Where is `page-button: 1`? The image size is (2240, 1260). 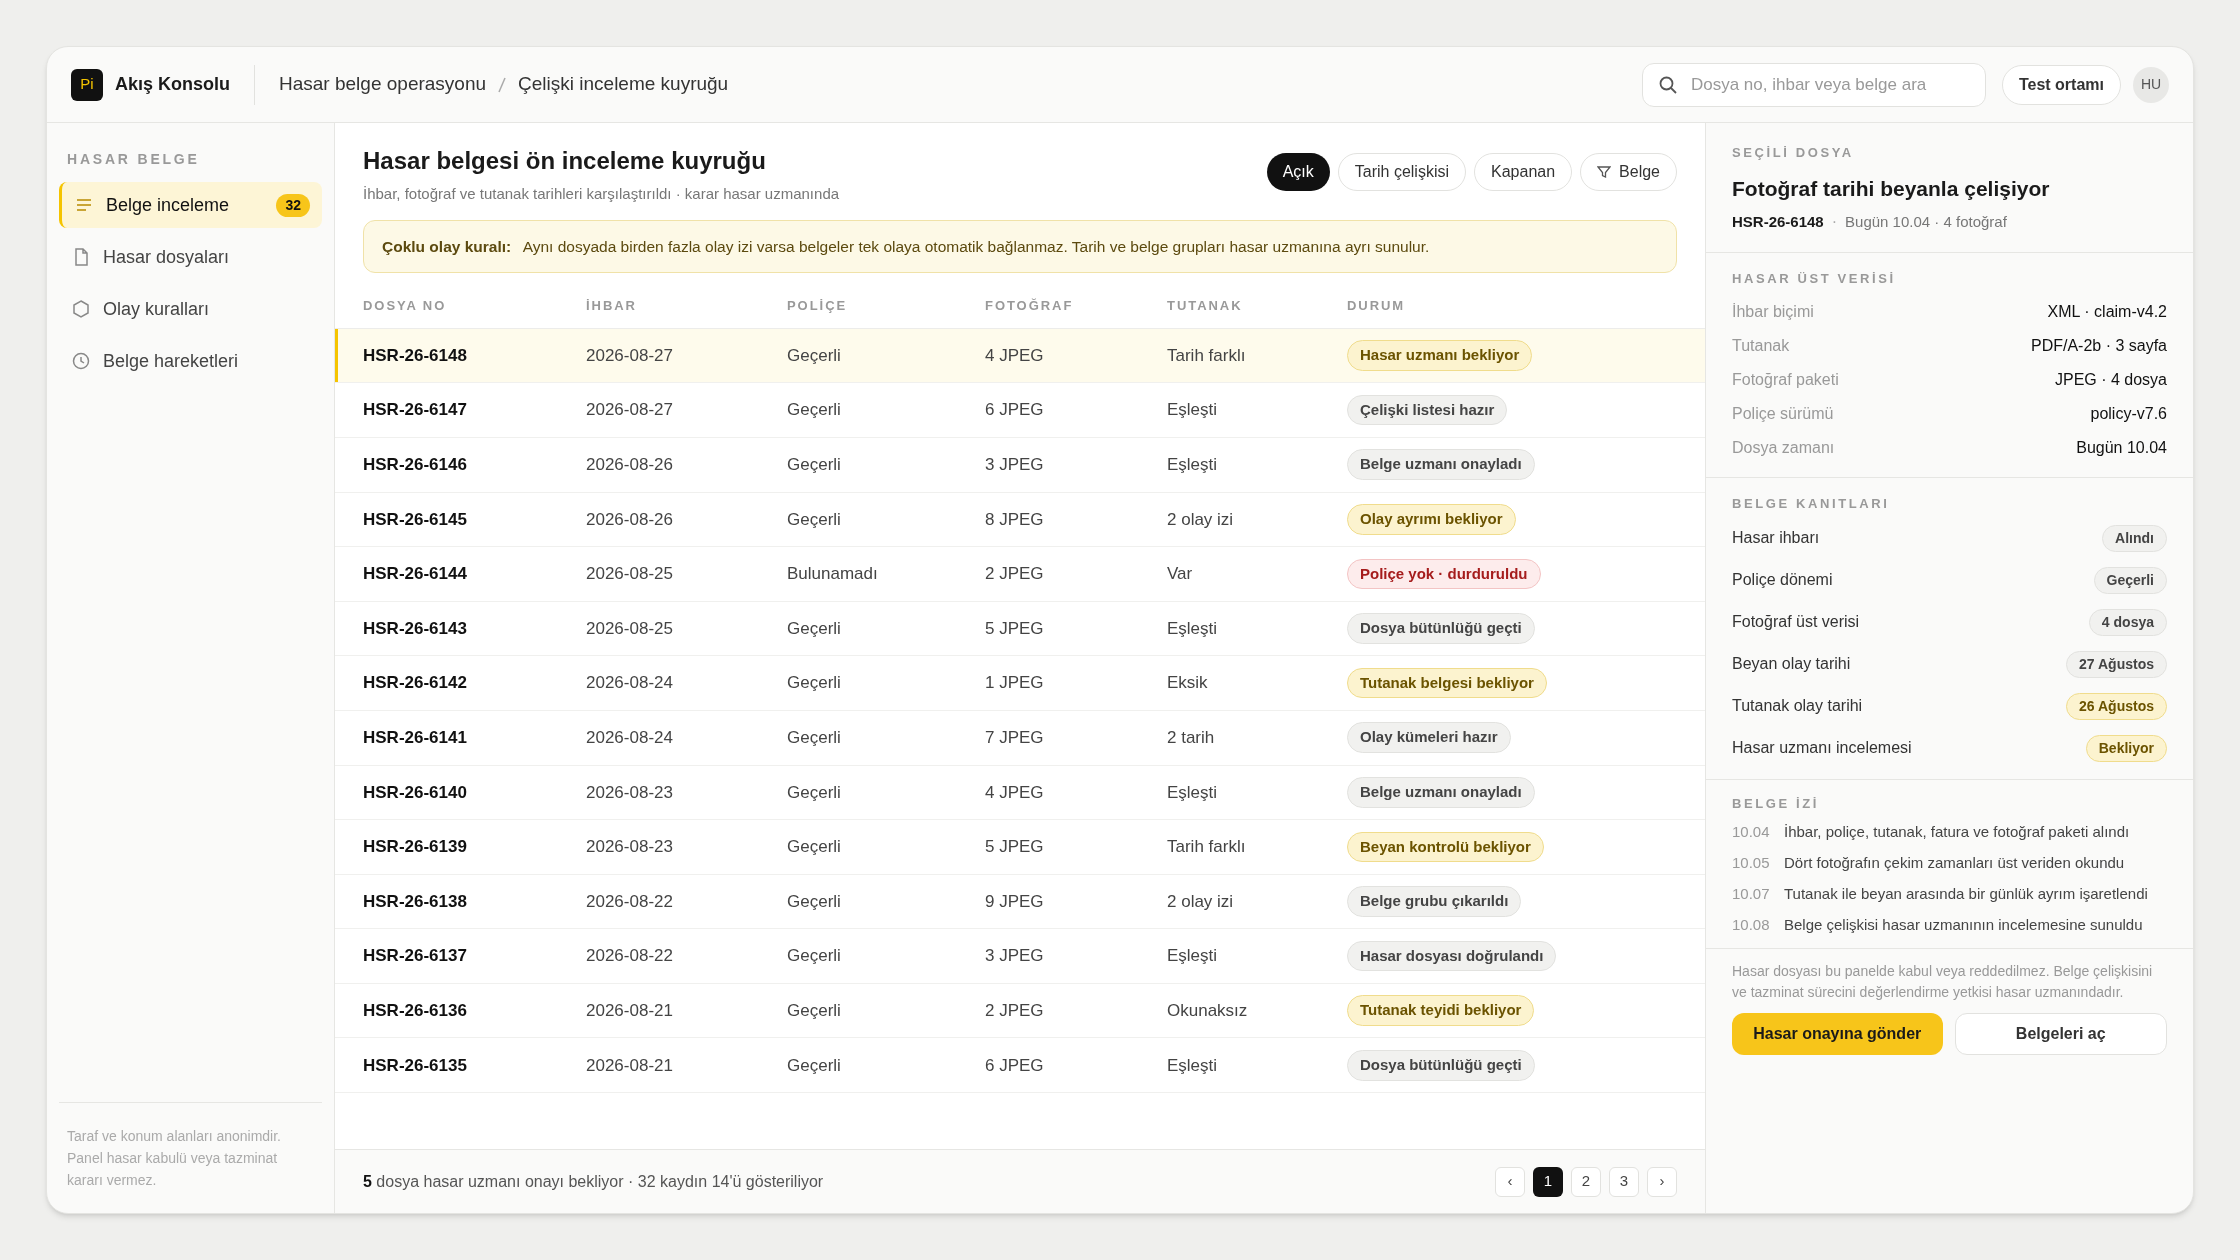
page-button: 1 is located at coordinates (1548, 1181).